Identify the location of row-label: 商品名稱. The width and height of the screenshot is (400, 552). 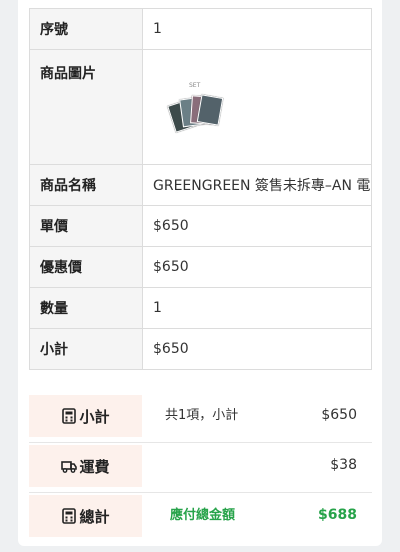
(86, 185).